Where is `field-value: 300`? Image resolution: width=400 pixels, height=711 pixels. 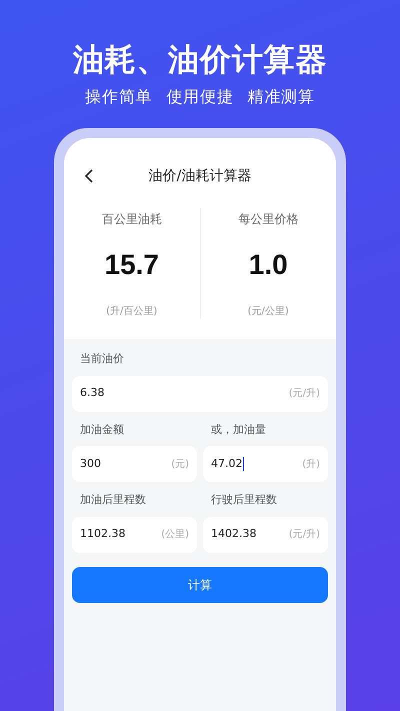 field-value: 300 is located at coordinates (90, 464).